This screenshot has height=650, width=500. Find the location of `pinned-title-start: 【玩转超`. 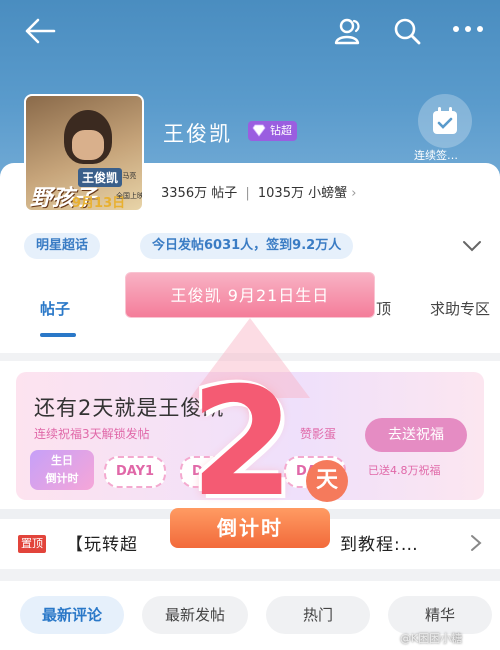

pinned-title-start: 【玩转超 is located at coordinates (102, 545).